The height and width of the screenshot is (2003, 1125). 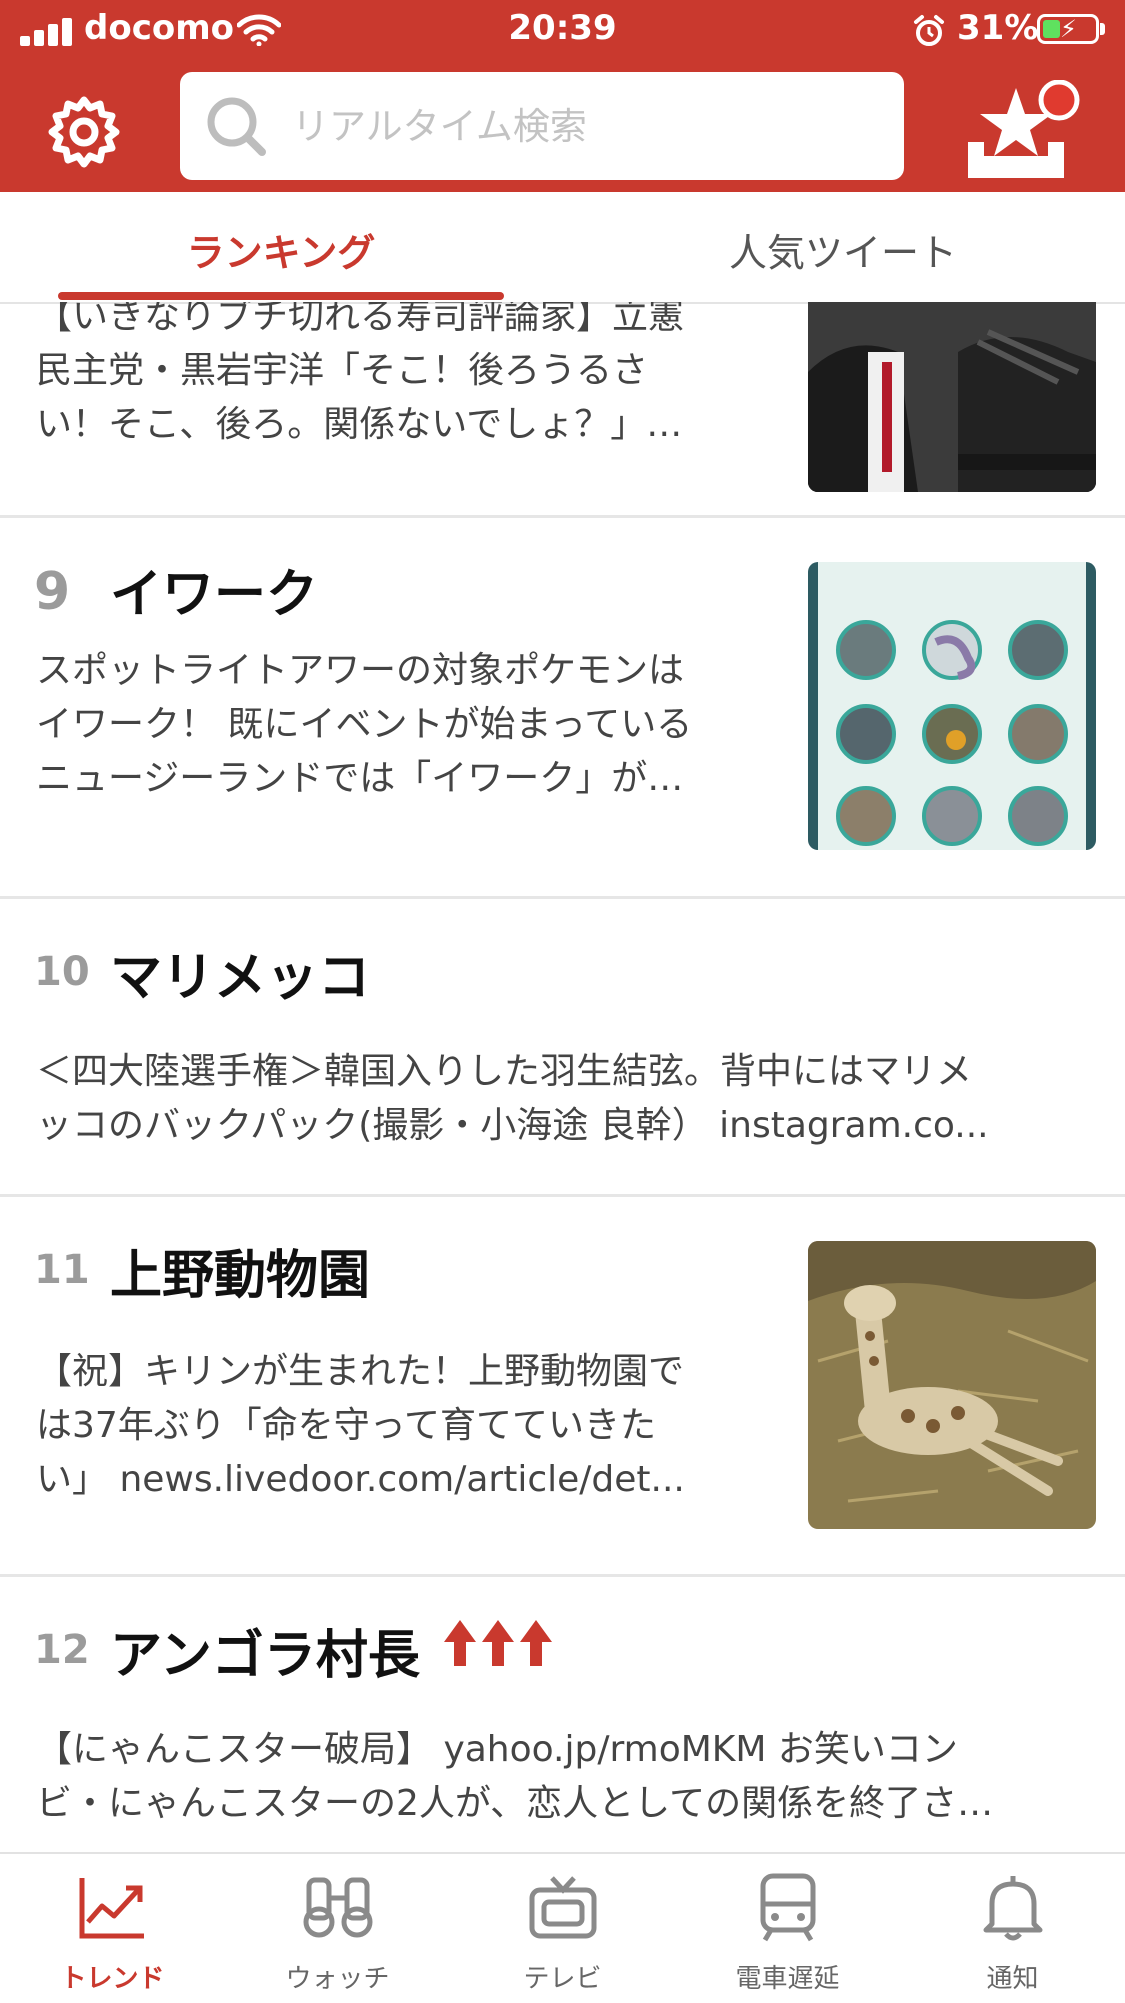 What do you see at coordinates (52, 592) in the screenshot?
I see `item-rank: 9` at bounding box center [52, 592].